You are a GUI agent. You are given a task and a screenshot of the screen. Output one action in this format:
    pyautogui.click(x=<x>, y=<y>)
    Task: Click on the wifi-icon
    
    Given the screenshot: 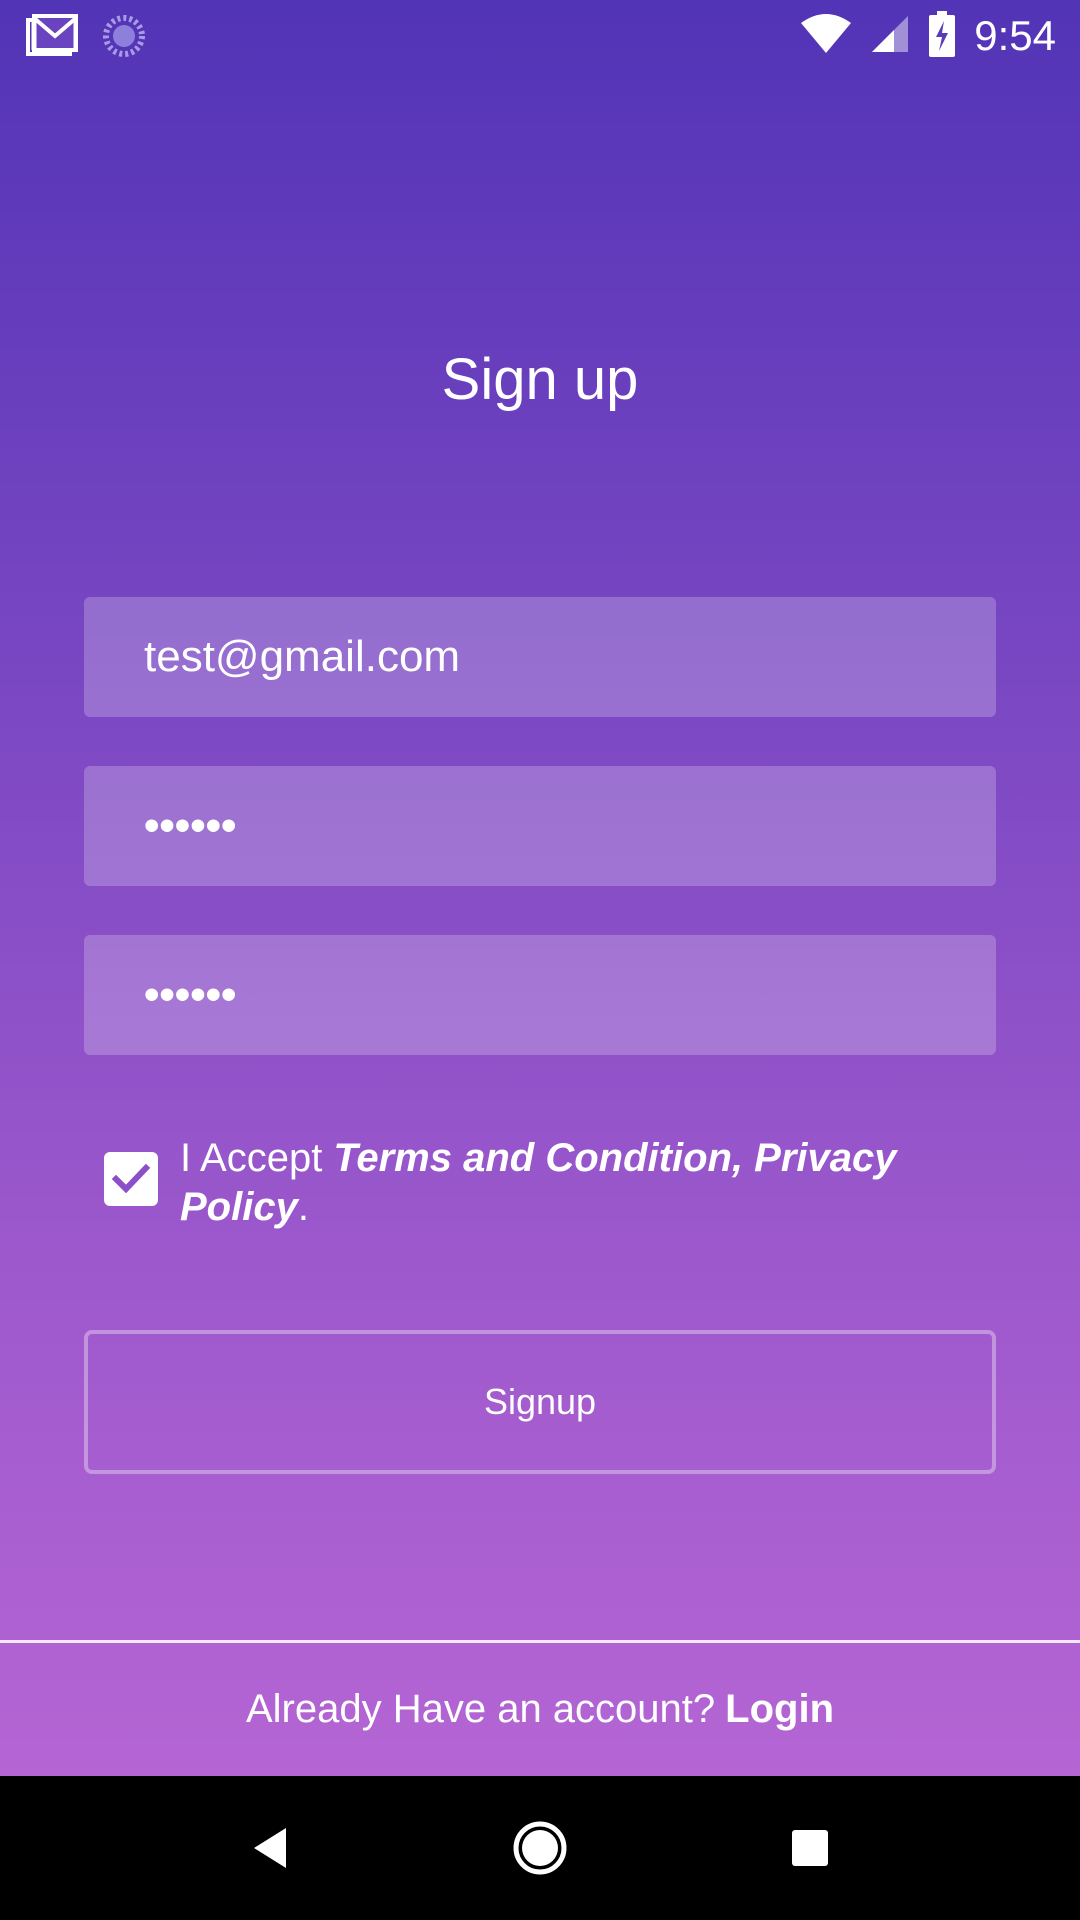 What is the action you would take?
    pyautogui.click(x=826, y=36)
    